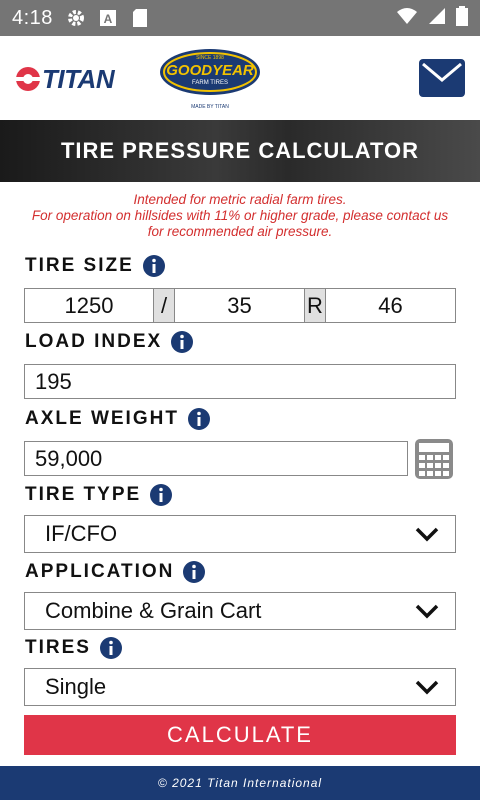 The image size is (480, 800). Describe the element at coordinates (161, 495) in the screenshot. I see `tire-type-info-icon` at that location.